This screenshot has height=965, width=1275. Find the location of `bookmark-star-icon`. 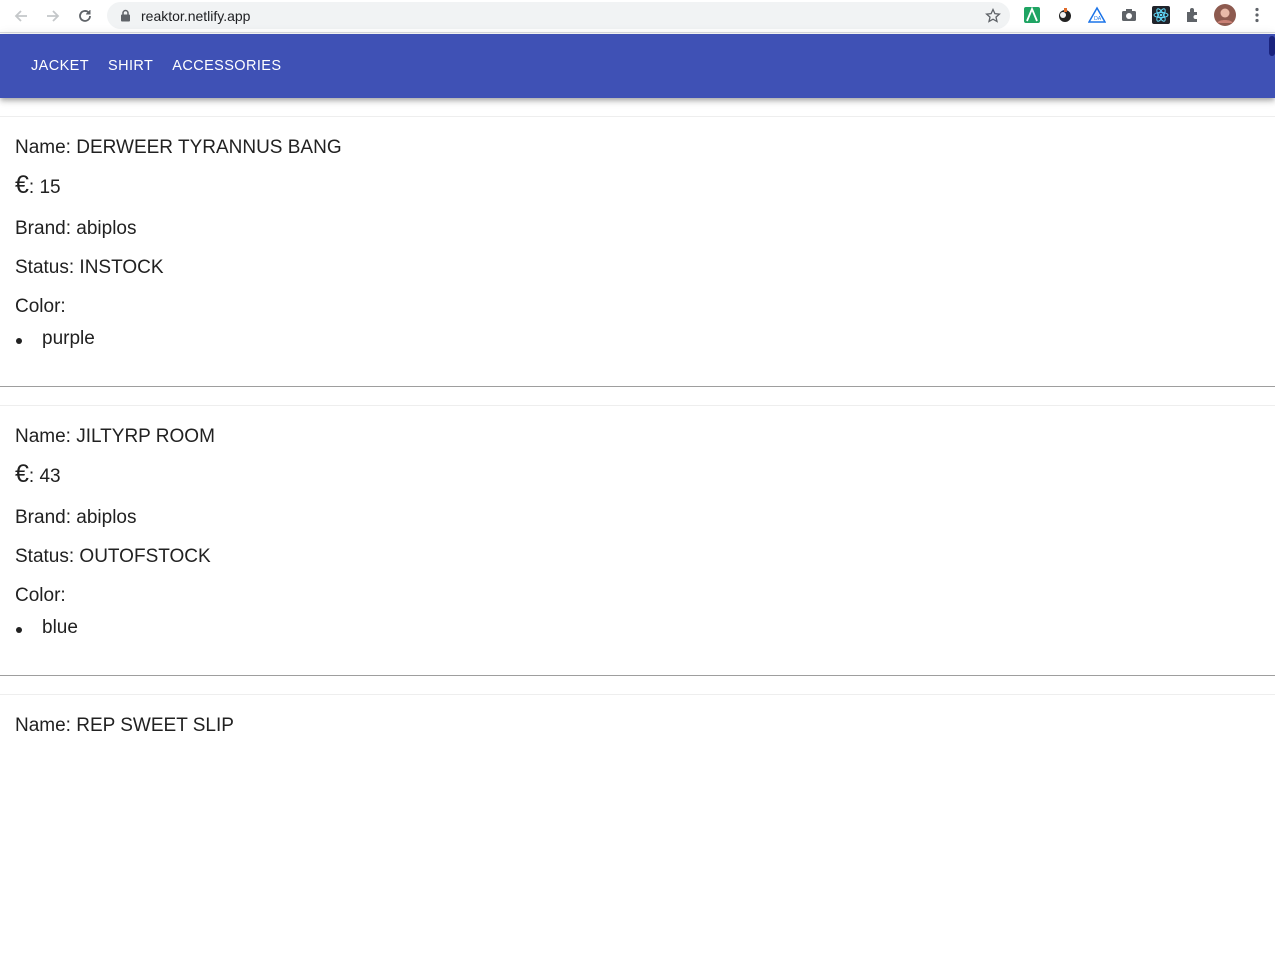

bookmark-star-icon is located at coordinates (993, 16).